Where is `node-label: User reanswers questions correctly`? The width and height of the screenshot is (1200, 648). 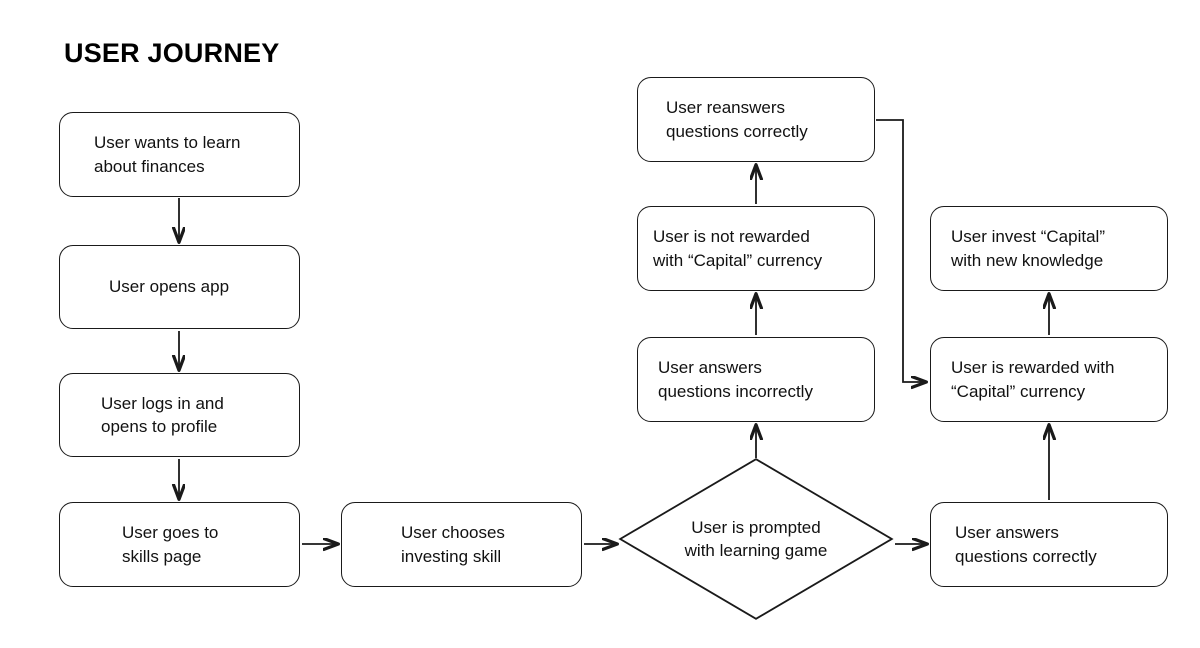
node-label: User reanswers questions correctly is located at coordinates (737, 119).